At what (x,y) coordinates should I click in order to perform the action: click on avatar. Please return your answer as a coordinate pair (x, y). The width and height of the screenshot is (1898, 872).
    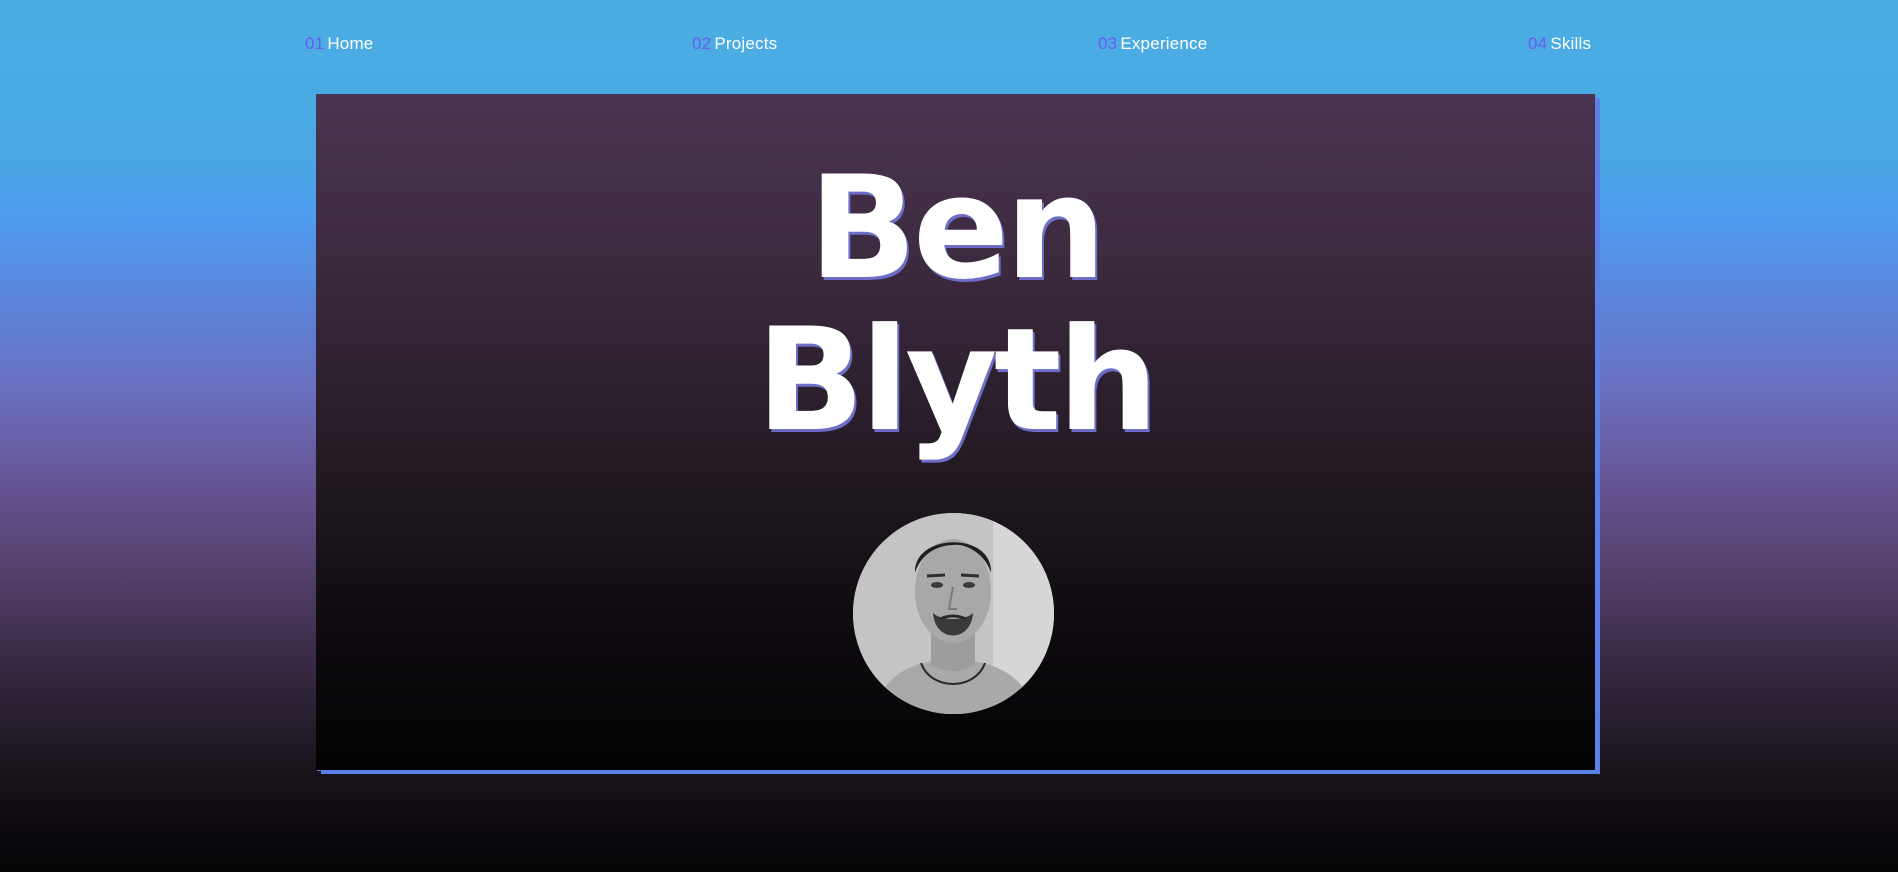
    Looking at the image, I should click on (953, 613).